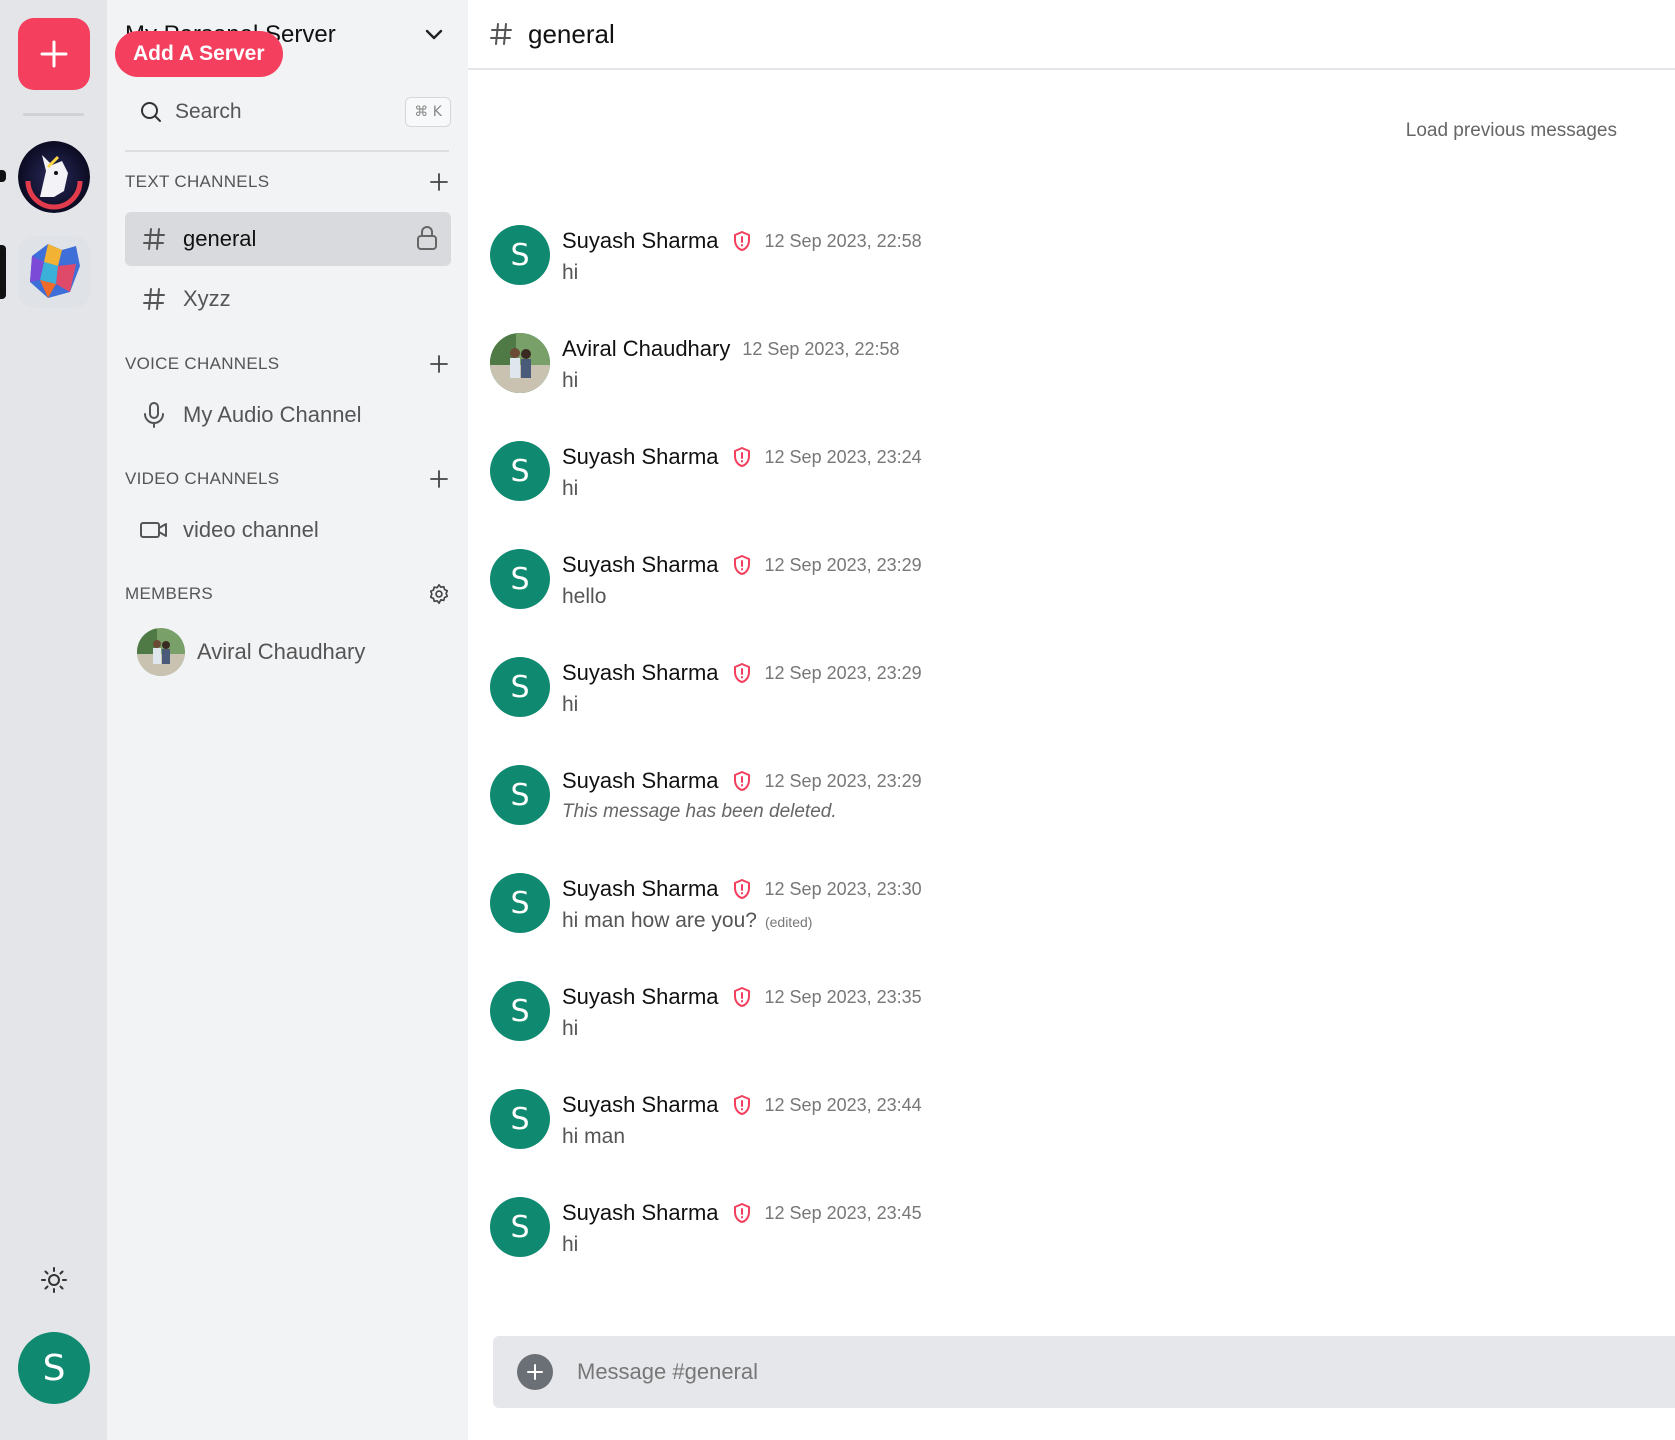 This screenshot has width=1675, height=1440. Describe the element at coordinates (290, 112) in the screenshot. I see `search-button: Search ⌘ K` at that location.